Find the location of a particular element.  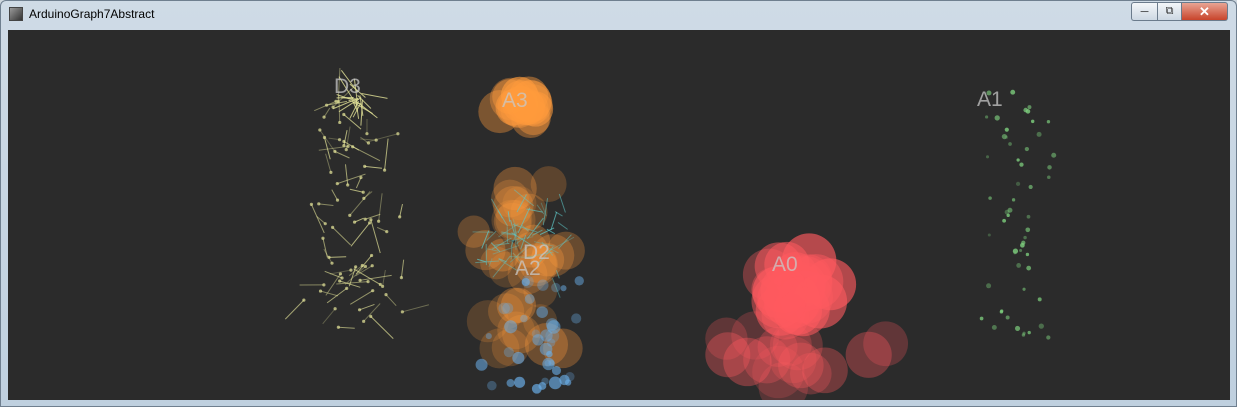

window-controls: ─ ⧉ ✕ is located at coordinates (1179, 11).